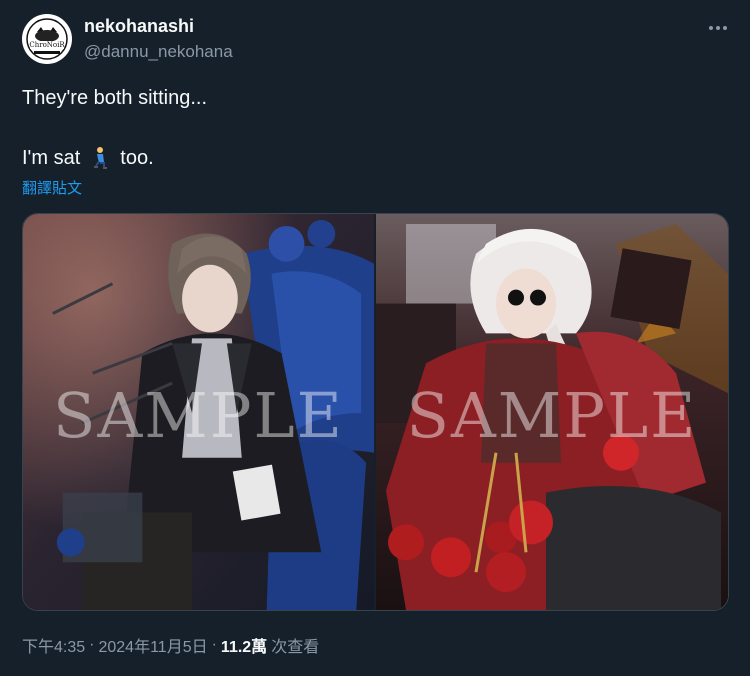 Image resolution: width=750 pixels, height=676 pixels. What do you see at coordinates (99, 158) in the screenshot?
I see `person-kneeling-emoji-icon` at bounding box center [99, 158].